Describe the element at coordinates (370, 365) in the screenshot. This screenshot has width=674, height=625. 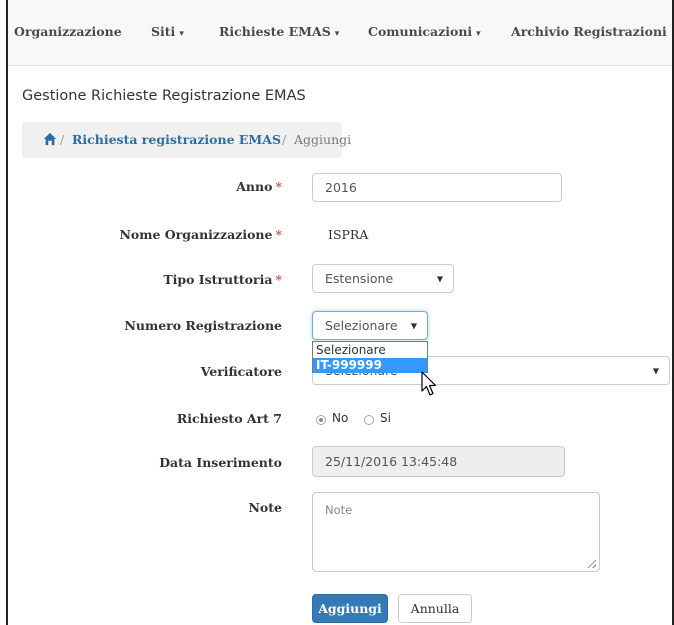
I see `dropdown-option-highlighted: IT-999999` at that location.